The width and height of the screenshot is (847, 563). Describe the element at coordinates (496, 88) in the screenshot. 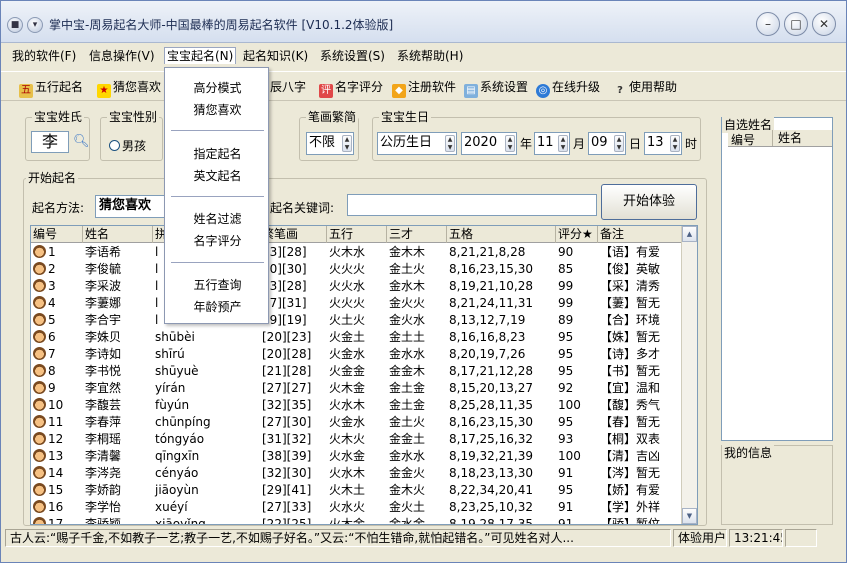

I see `toolbar-settings-button: ▤ 系统设置` at that location.